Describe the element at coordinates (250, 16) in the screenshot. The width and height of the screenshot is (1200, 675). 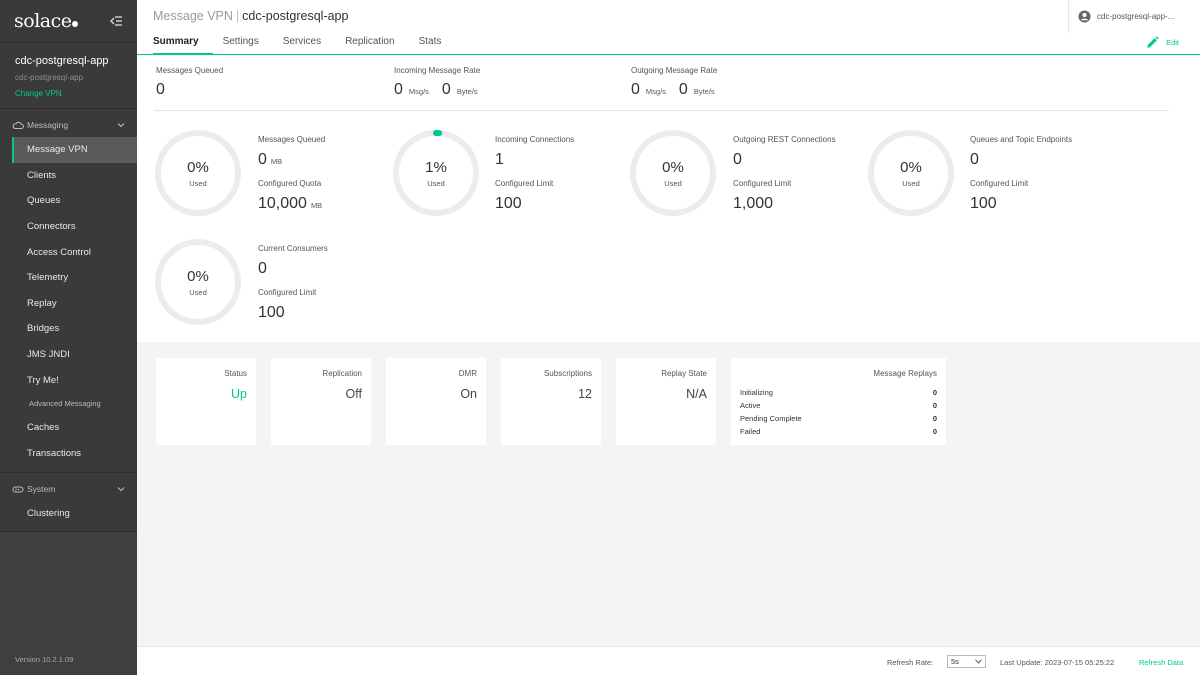
I see `breadcrumb: Message VPN | cdc-postgresql-app` at that location.